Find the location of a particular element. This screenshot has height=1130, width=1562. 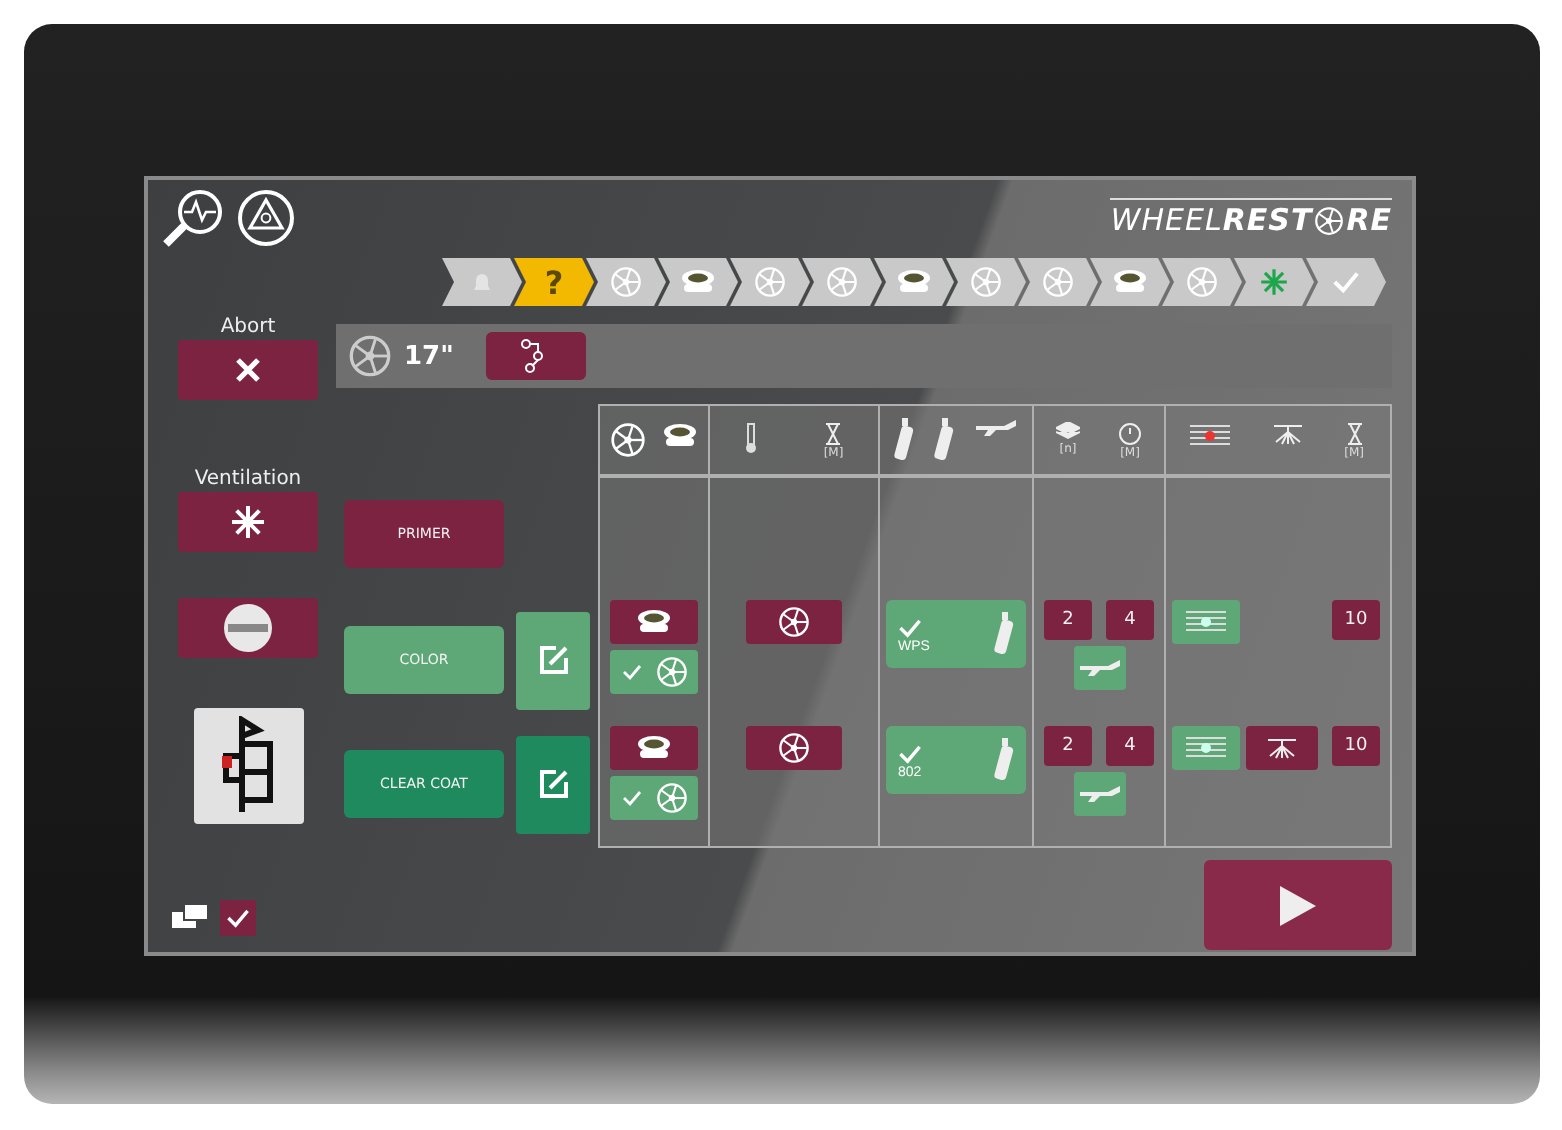

play-button is located at coordinates (1298, 905).